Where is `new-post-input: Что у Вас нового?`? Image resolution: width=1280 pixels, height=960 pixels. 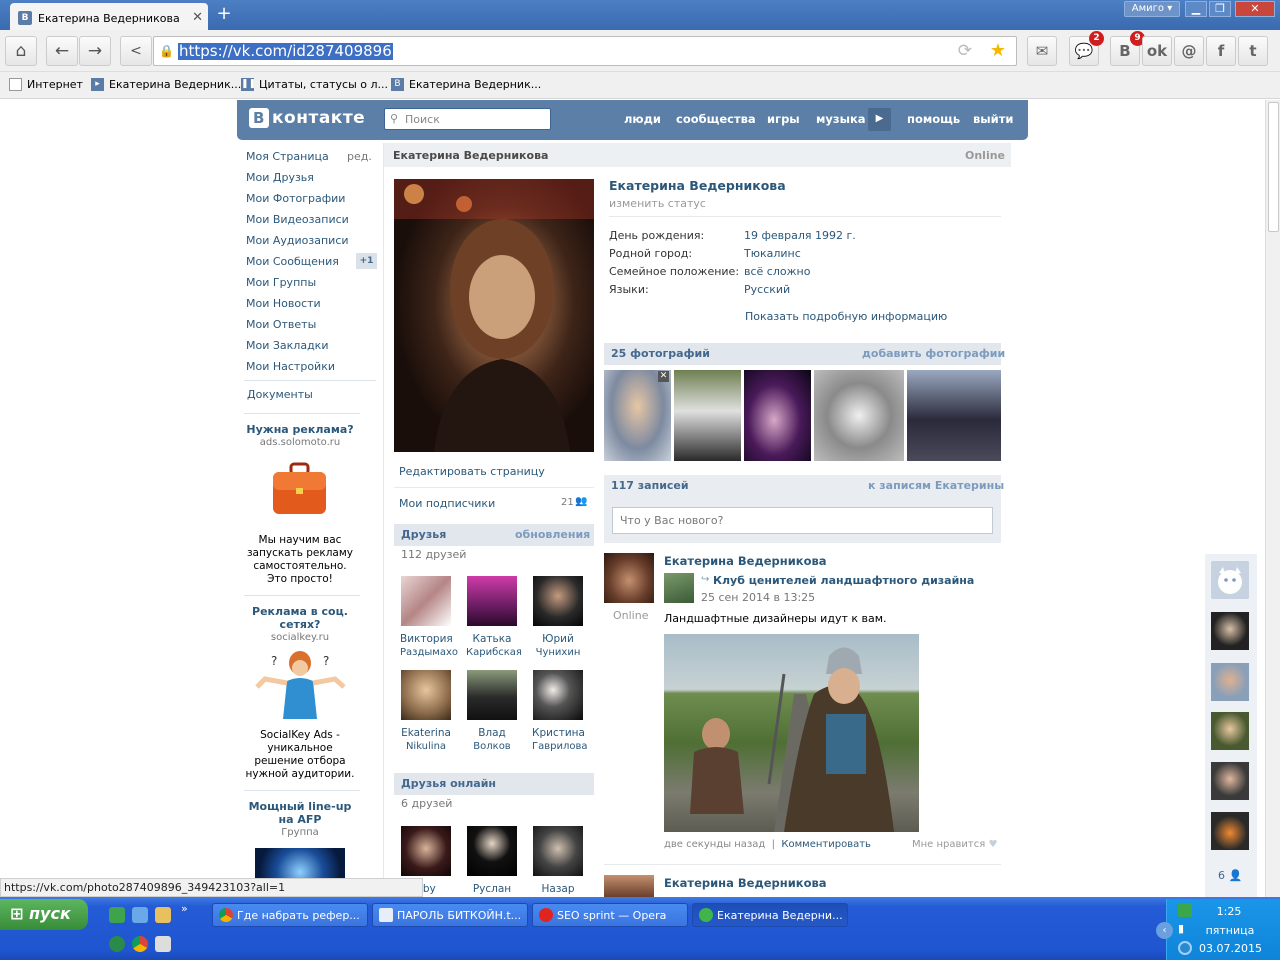
new-post-input: Что у Вас нового? is located at coordinates (802, 520).